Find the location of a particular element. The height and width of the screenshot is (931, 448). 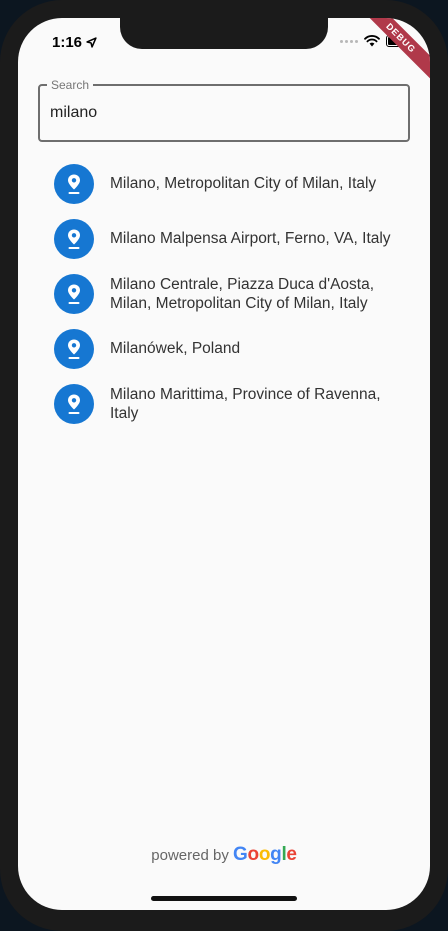

search-input: Search milano is located at coordinates (224, 110).